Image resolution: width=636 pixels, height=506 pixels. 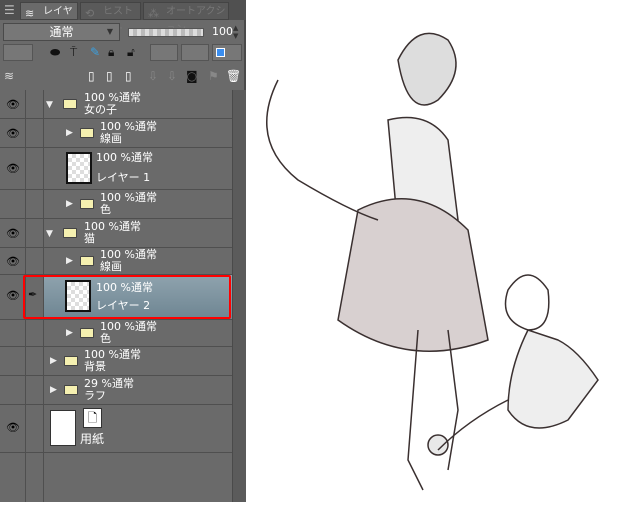 I want to click on layer-row: 👁︎ ▼ 100 %通常 猫, so click(x=116, y=233).